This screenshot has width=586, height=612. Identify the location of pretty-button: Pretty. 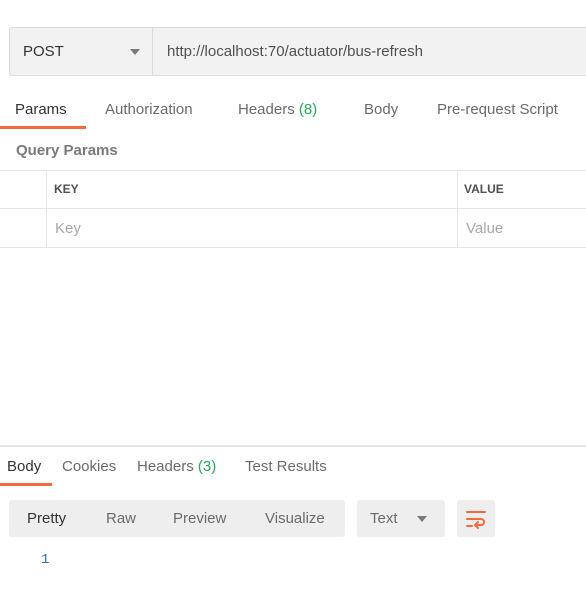
(46, 518).